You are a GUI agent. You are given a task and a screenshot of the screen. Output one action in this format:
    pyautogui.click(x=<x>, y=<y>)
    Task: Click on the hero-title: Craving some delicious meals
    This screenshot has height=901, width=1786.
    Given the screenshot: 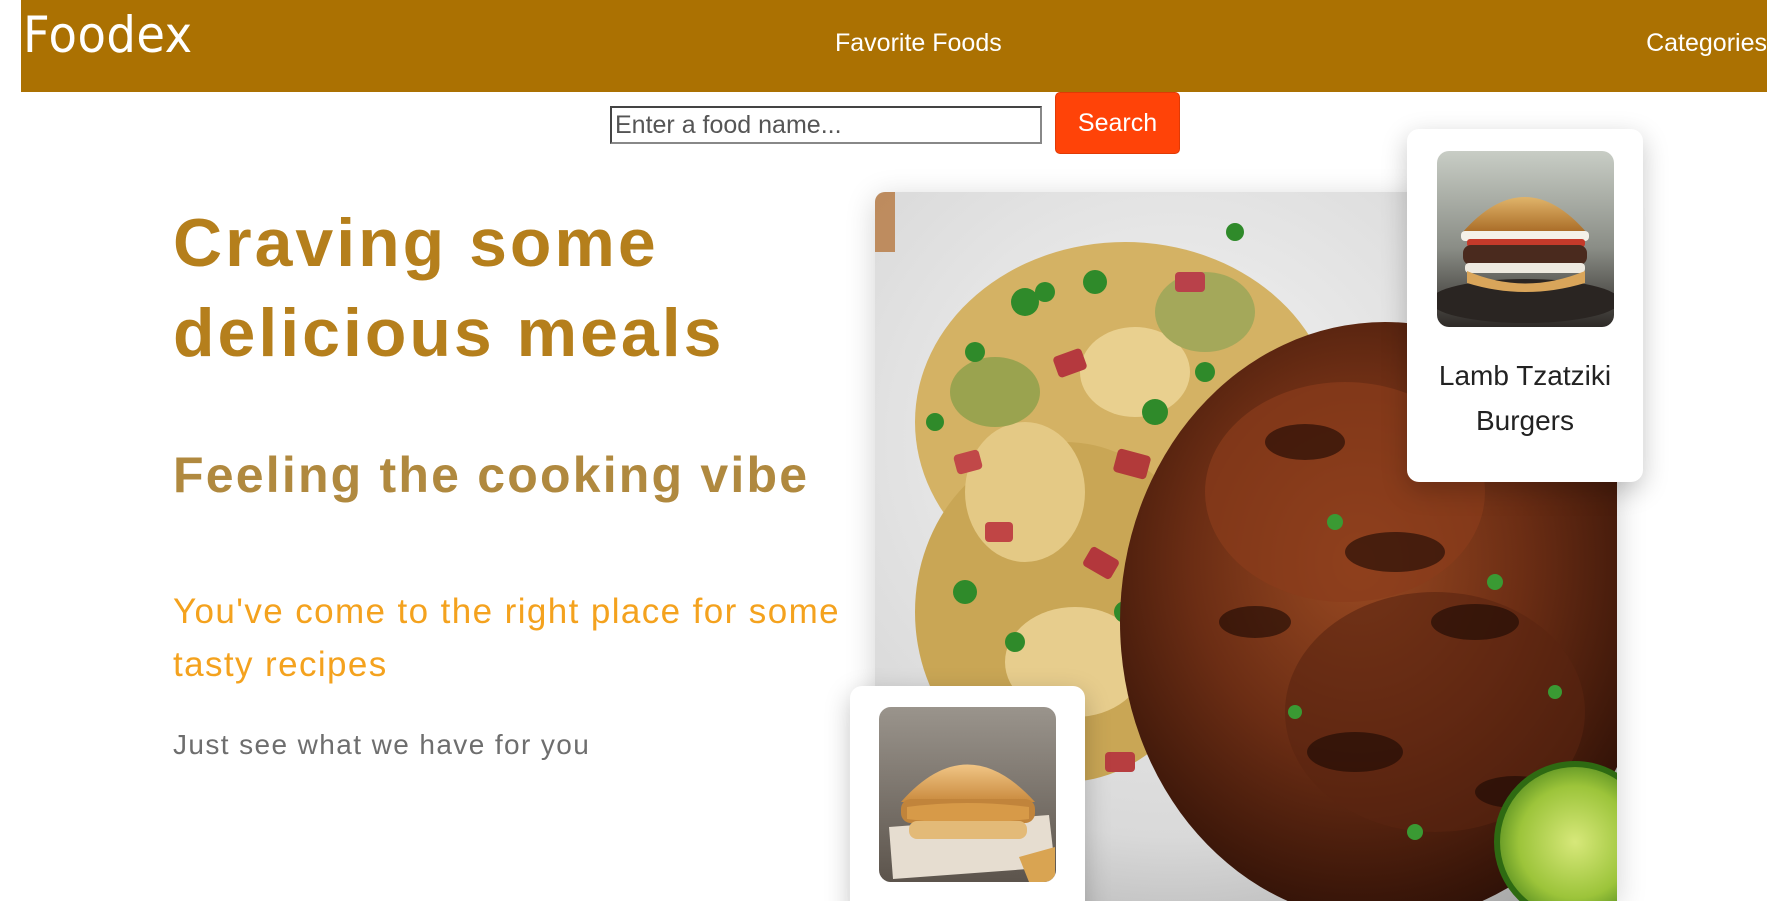 What is the action you would take?
    pyautogui.click(x=449, y=288)
    